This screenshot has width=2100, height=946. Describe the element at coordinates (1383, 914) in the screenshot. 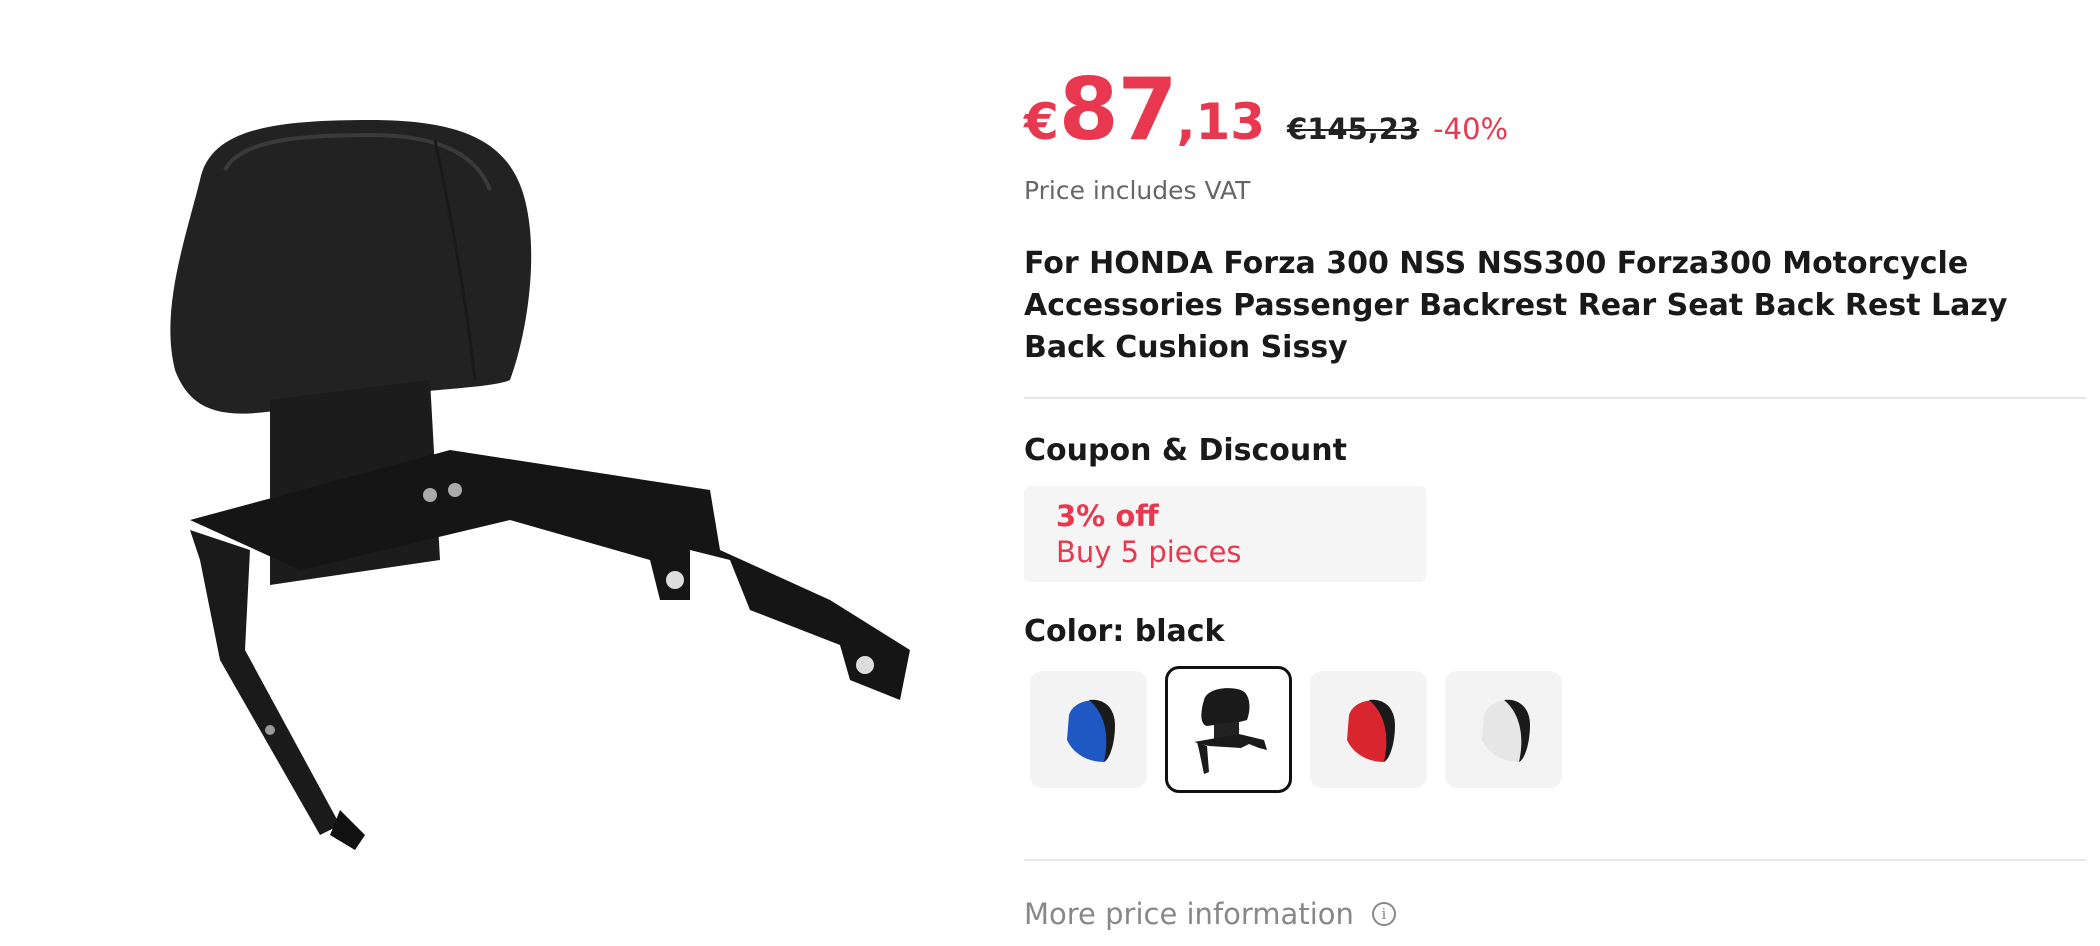

I see `info-circle-icon: i` at that location.